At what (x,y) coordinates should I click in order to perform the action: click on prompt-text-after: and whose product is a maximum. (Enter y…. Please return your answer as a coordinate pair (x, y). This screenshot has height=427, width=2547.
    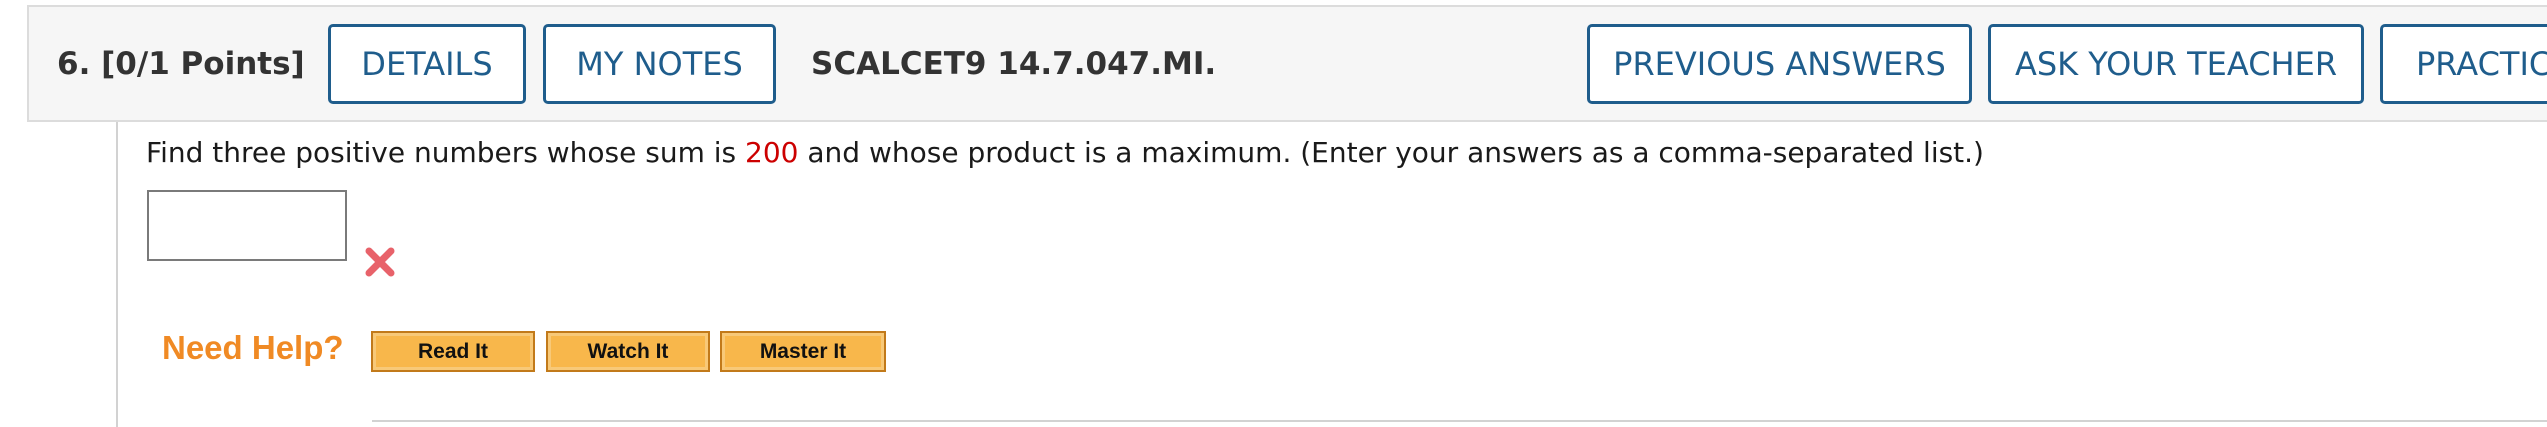
    Looking at the image, I should click on (1391, 152).